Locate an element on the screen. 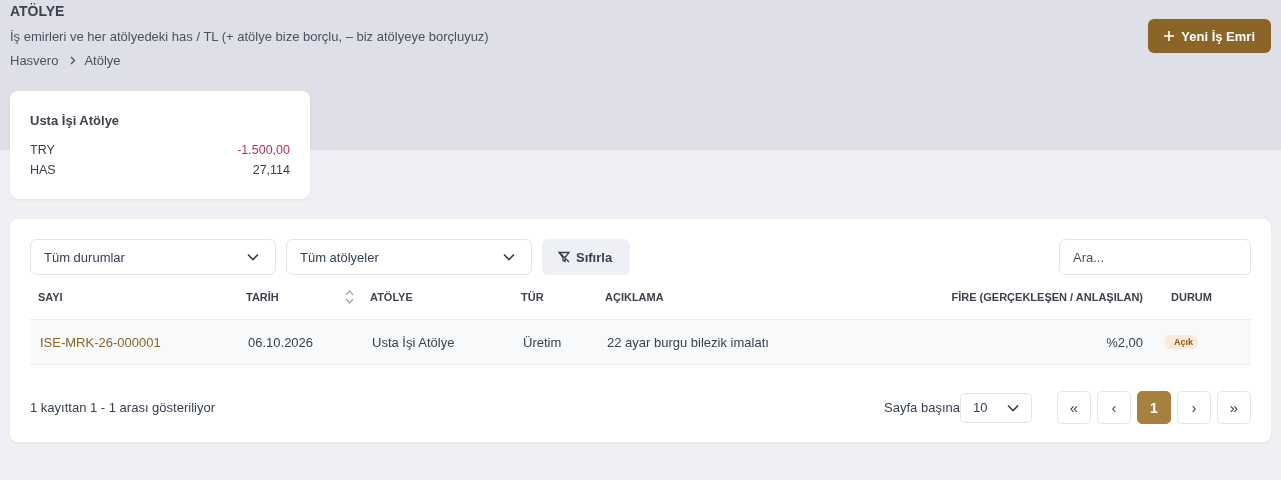 Image resolution: width=1281 pixels, height=480 pixels. per-page-dropdown: 10 is located at coordinates (996, 407).